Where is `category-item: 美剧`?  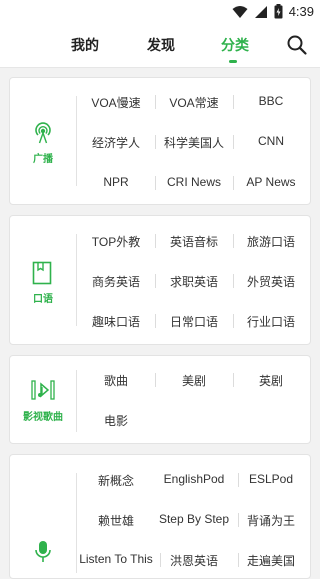 category-item: 美剧 is located at coordinates (194, 380).